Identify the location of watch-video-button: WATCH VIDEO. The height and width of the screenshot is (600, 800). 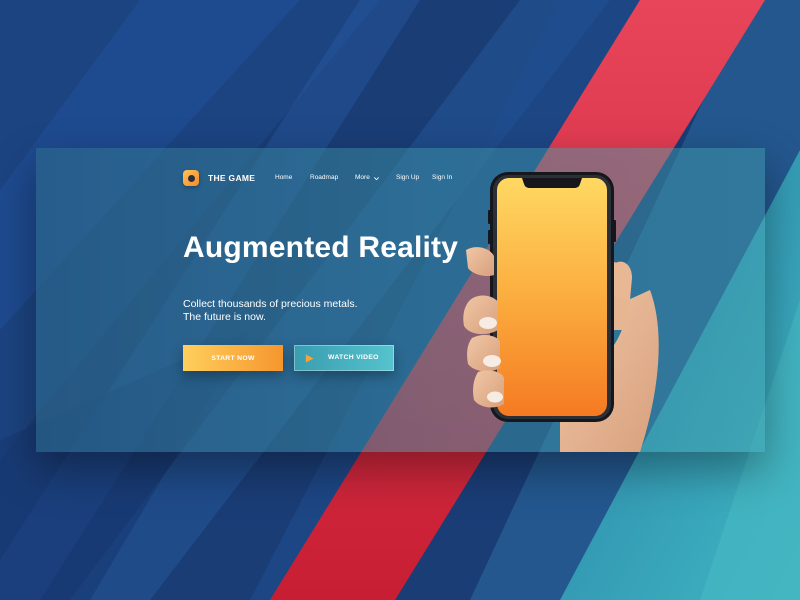
(344, 358).